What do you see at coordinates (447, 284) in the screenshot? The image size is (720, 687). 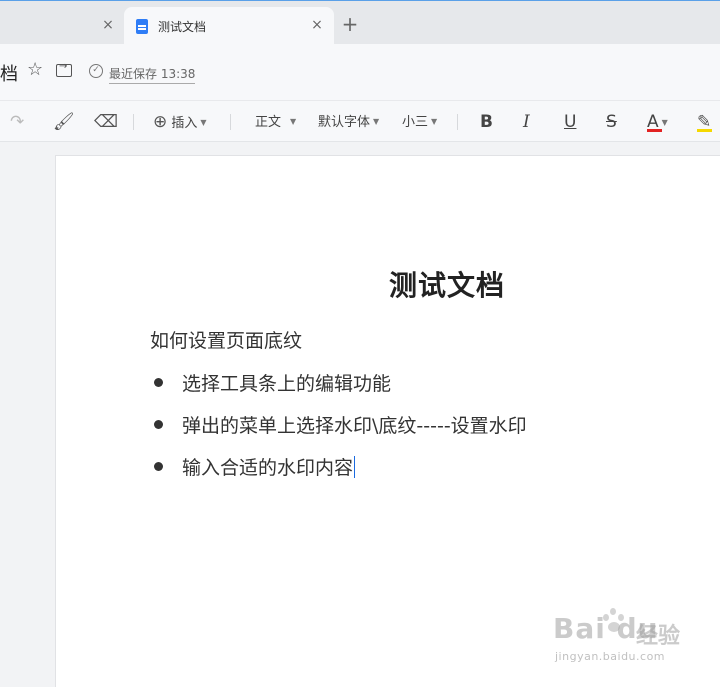 I see `document-title: 测试文档` at bounding box center [447, 284].